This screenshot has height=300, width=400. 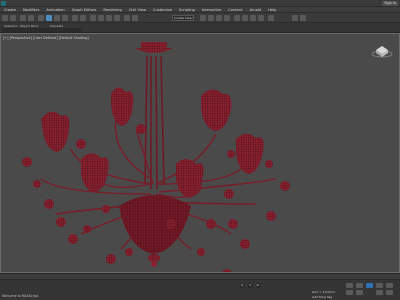 I want to click on menu-item-scripting: Scripting, so click(x=187, y=10).